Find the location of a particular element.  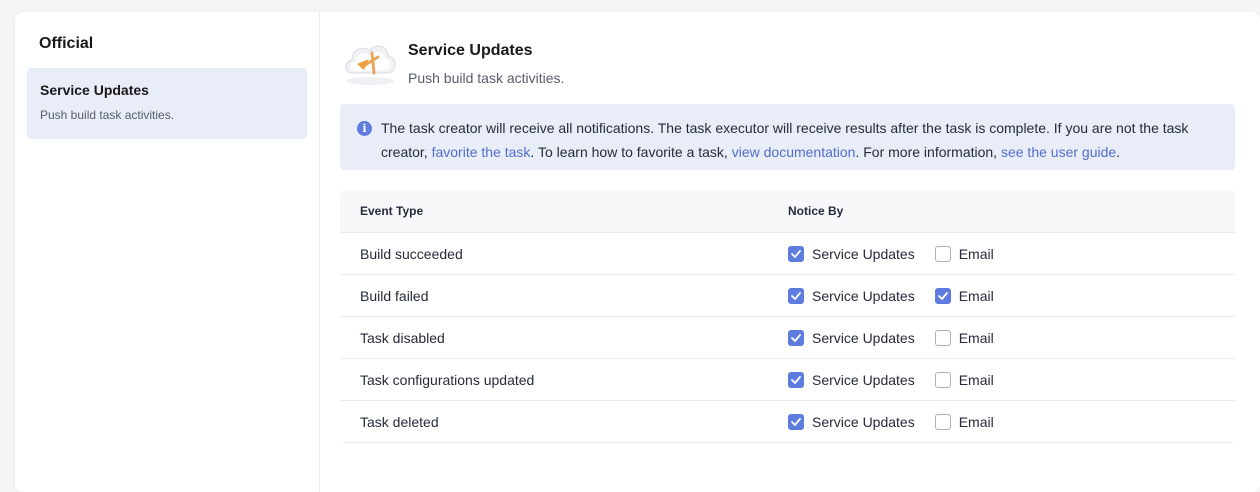

sidebar-item-desc: Push build task activities. is located at coordinates (107, 115).